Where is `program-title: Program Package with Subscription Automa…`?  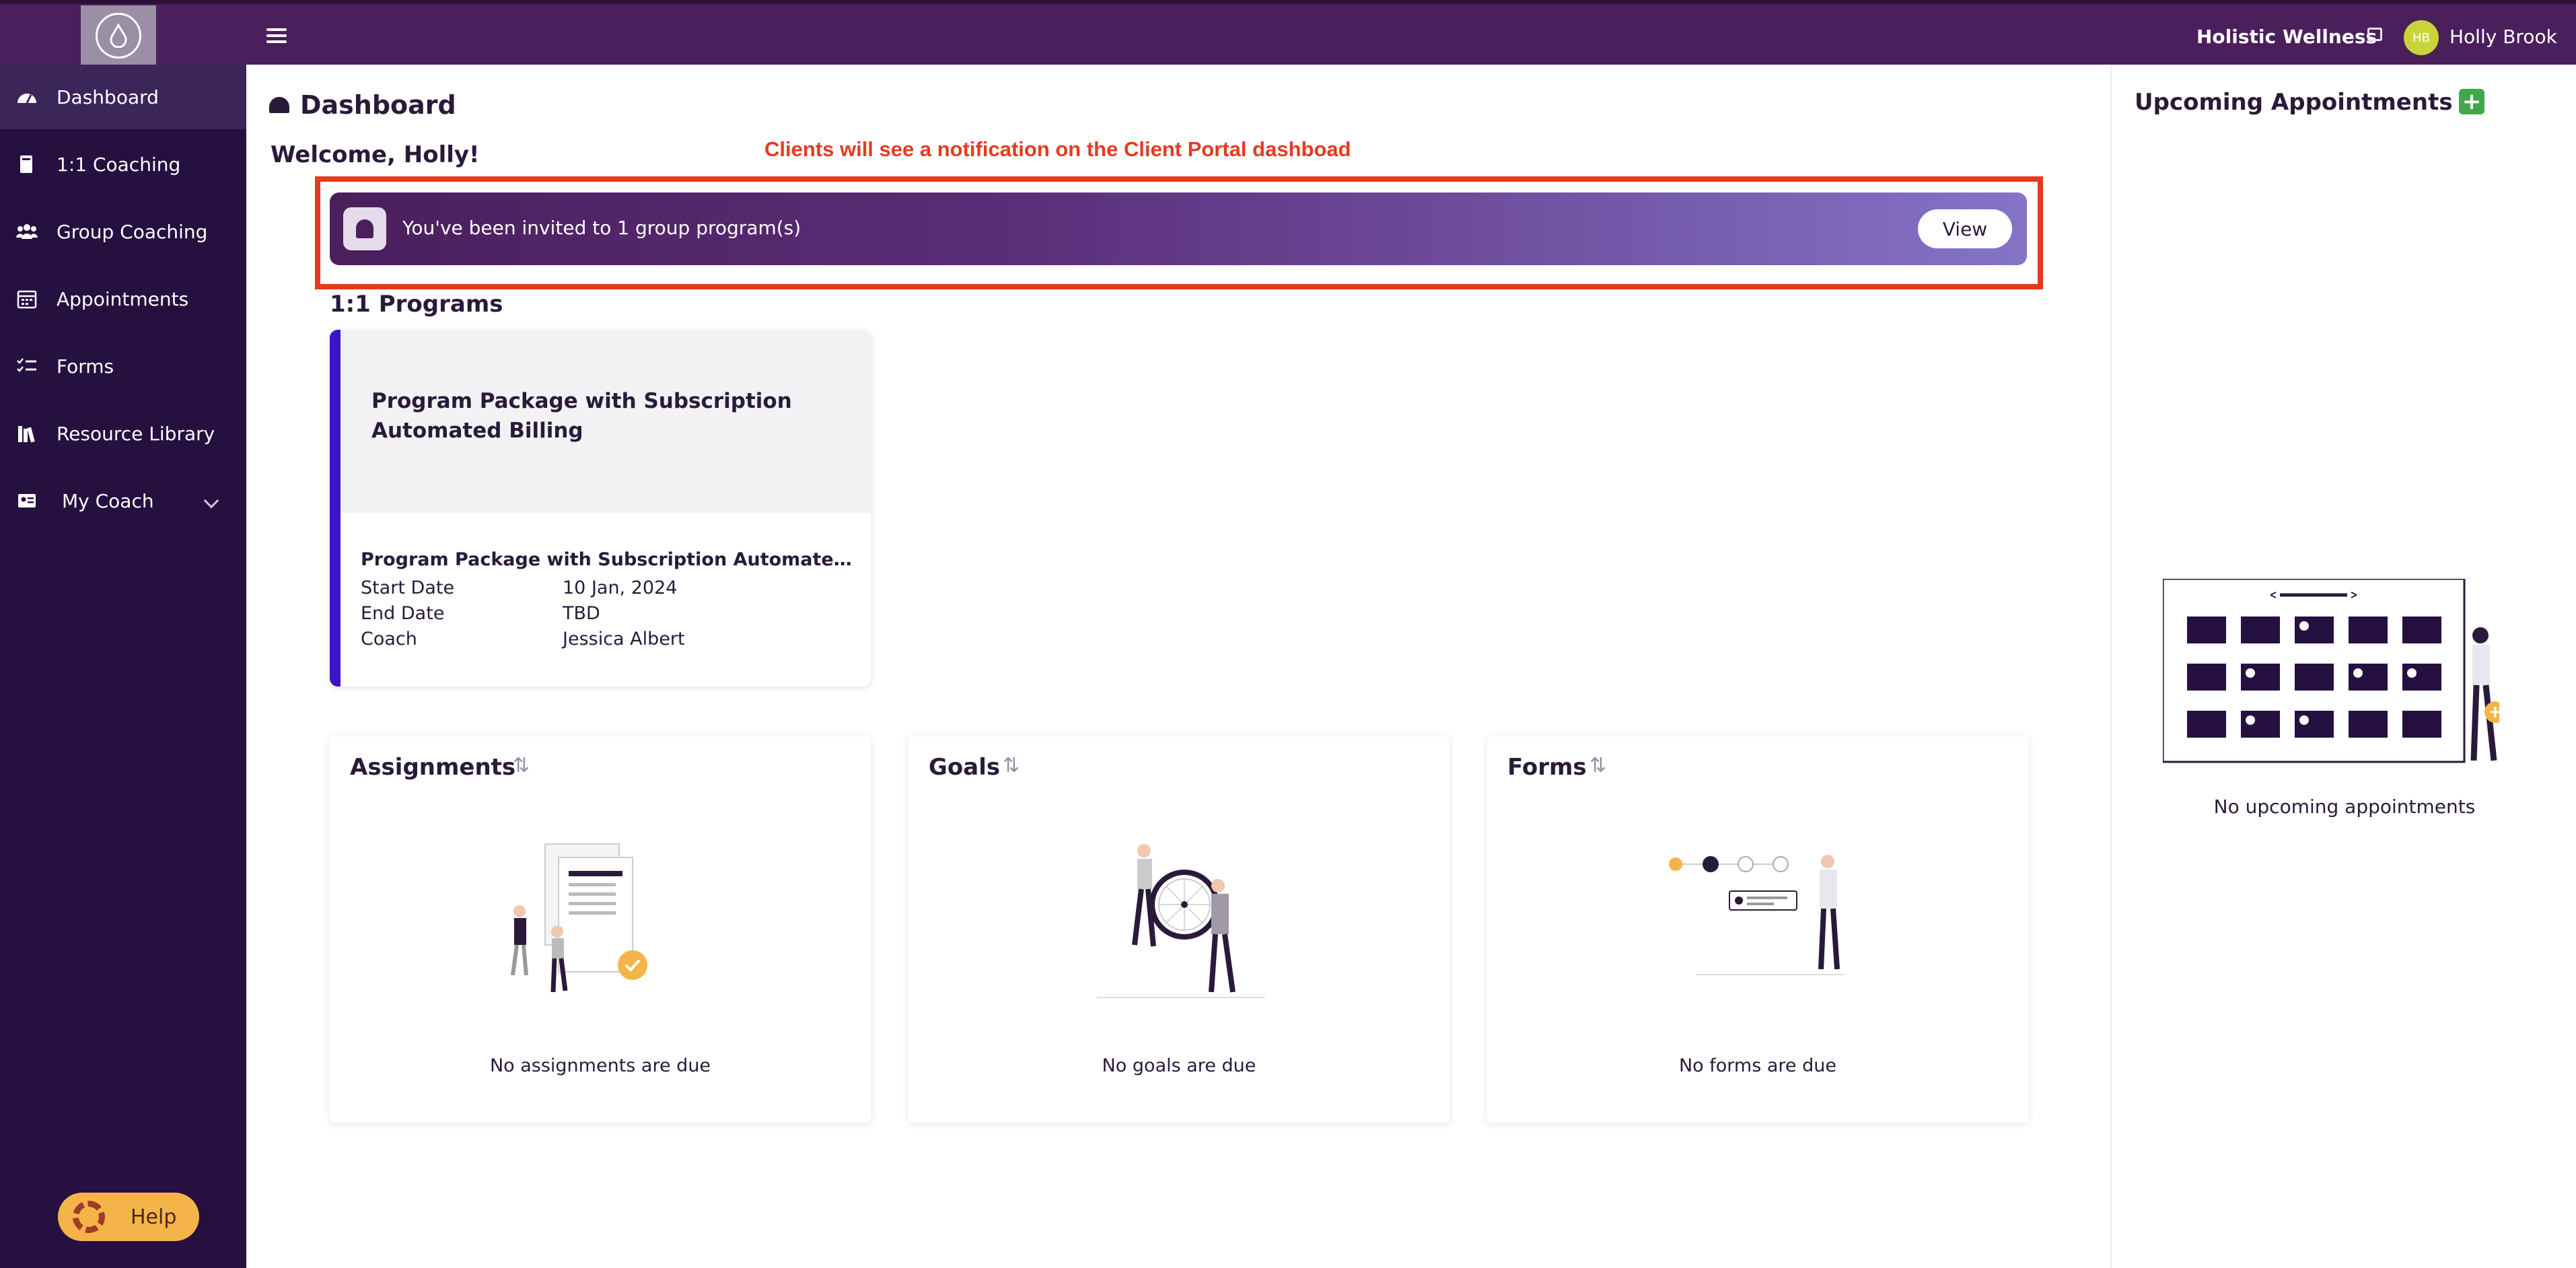 program-title: Program Package with Subscription Automa… is located at coordinates (581, 416).